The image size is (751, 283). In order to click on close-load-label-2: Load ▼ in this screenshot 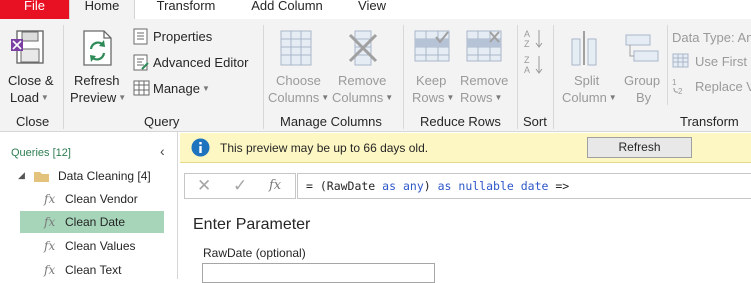, I will do `click(29, 97)`.